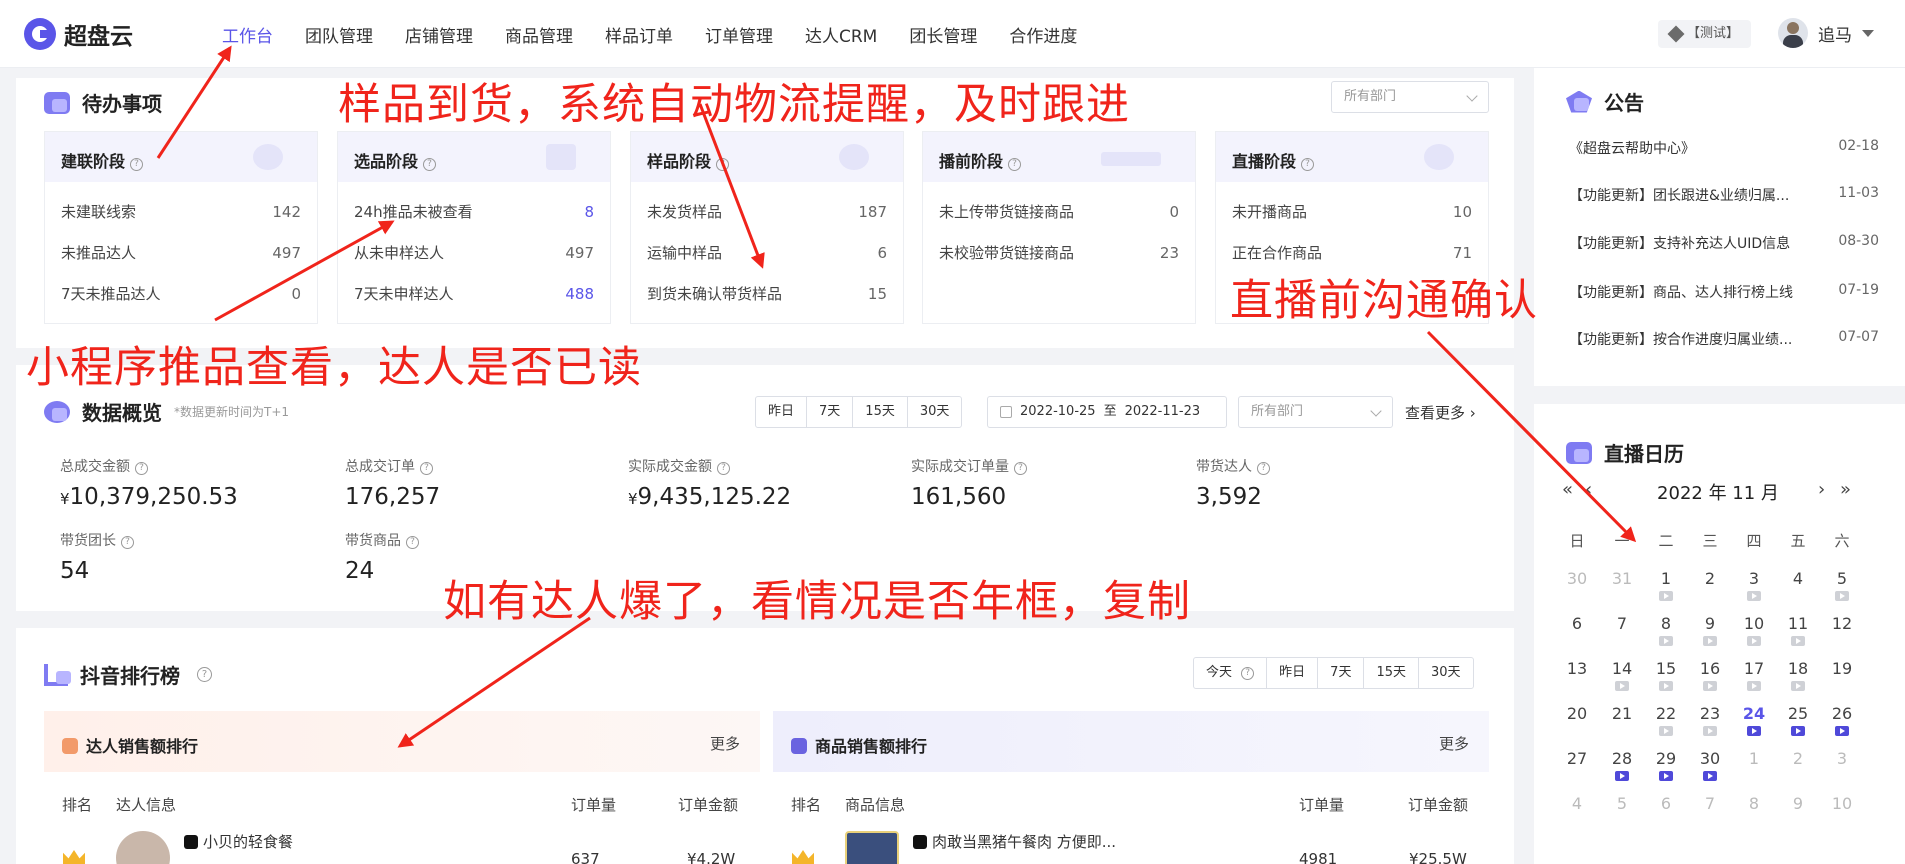 Image resolution: width=1905 pixels, height=864 pixels. I want to click on arrow-to-unviewed, so click(304, 271).